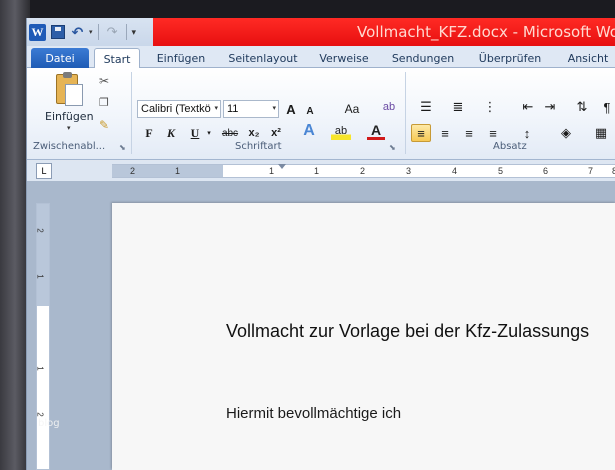  What do you see at coordinates (341, 131) in the screenshot?
I see `highlight-icon: ab` at bounding box center [341, 131].